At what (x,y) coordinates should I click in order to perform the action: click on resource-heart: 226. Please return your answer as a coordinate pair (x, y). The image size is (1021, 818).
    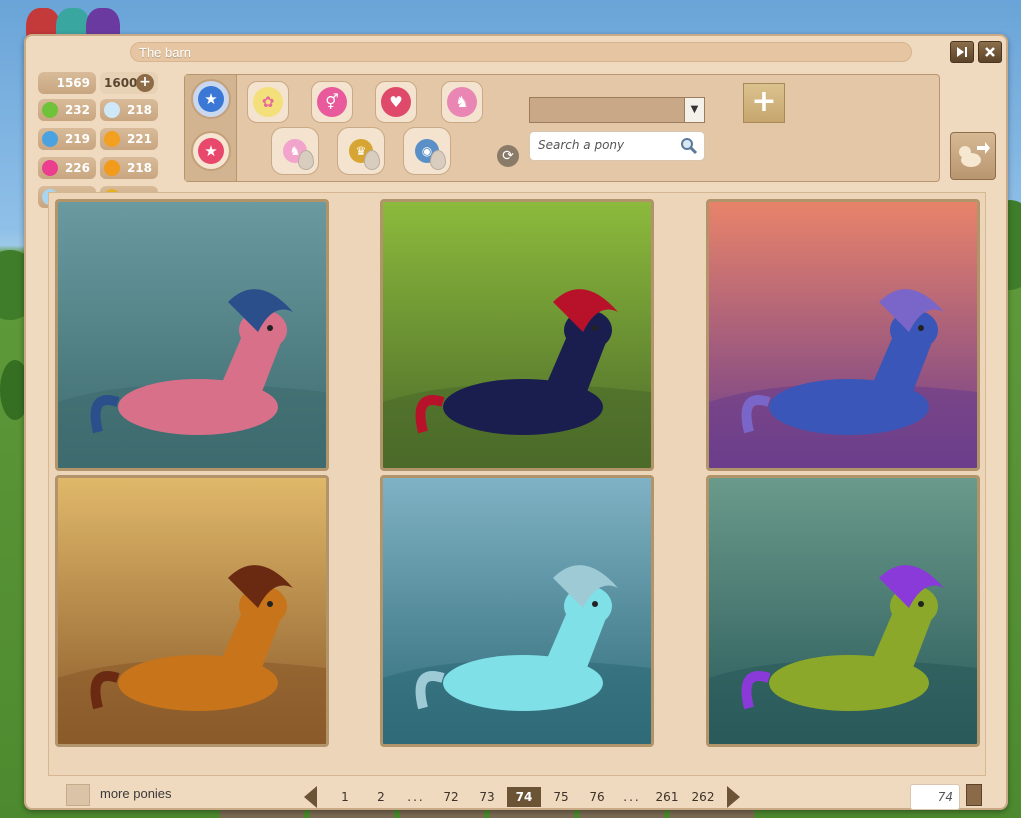
    Looking at the image, I should click on (67, 168).